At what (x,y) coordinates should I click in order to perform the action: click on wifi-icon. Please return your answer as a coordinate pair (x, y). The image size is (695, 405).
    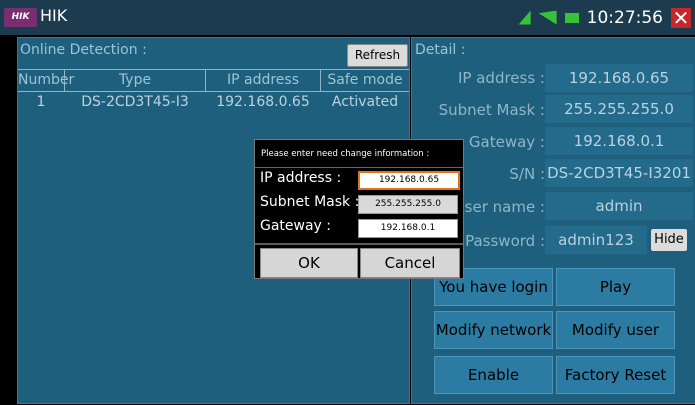
    Looking at the image, I should click on (547, 17).